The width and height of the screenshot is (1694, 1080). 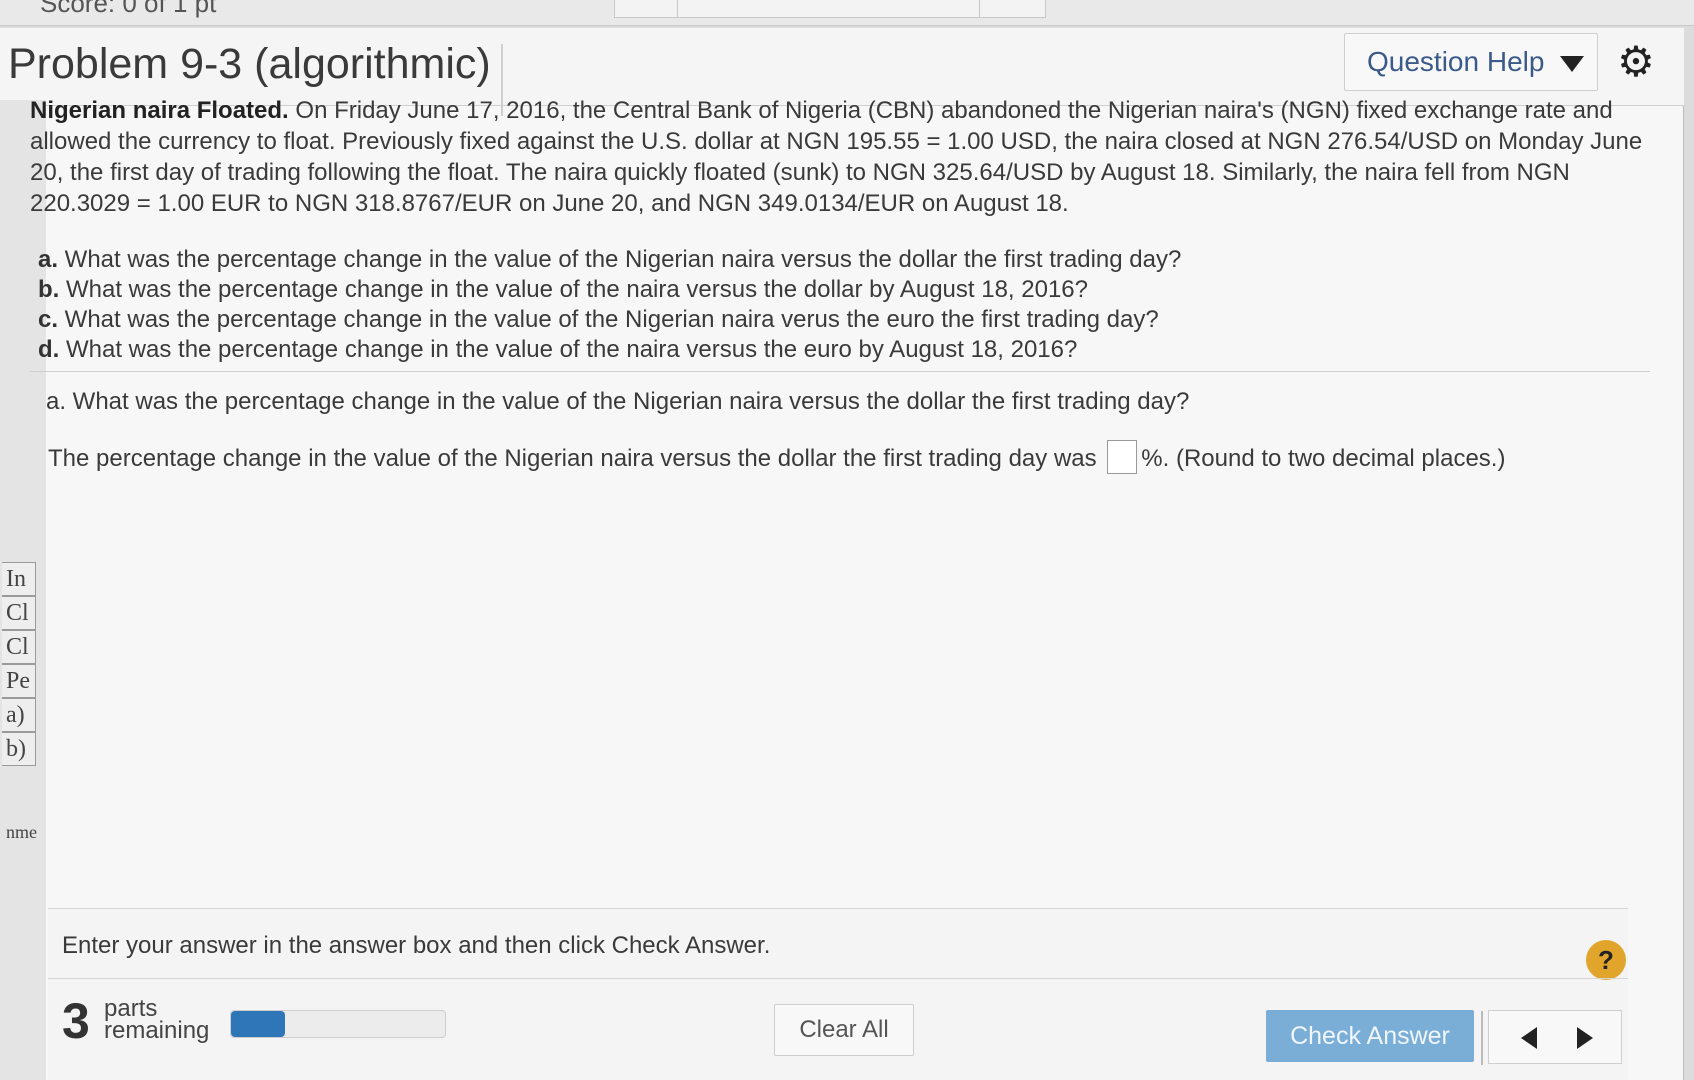 What do you see at coordinates (1456, 61) in the screenshot?
I see `question-help-label: Question Help` at bounding box center [1456, 61].